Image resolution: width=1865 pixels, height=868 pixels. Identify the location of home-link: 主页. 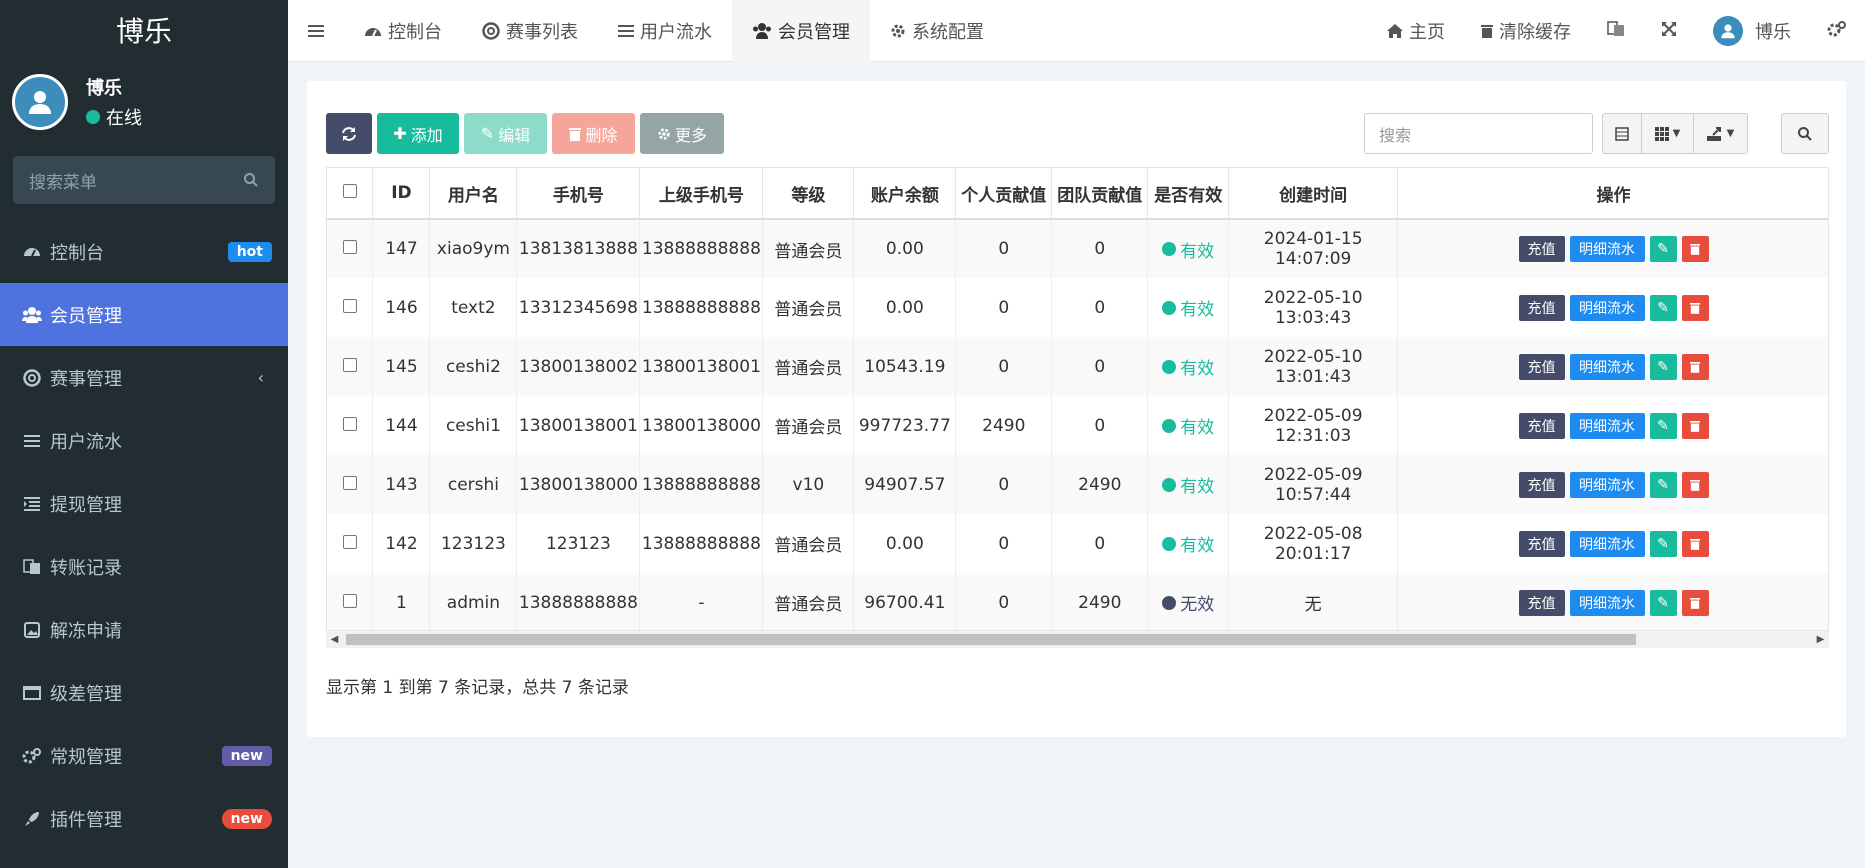
(1416, 31).